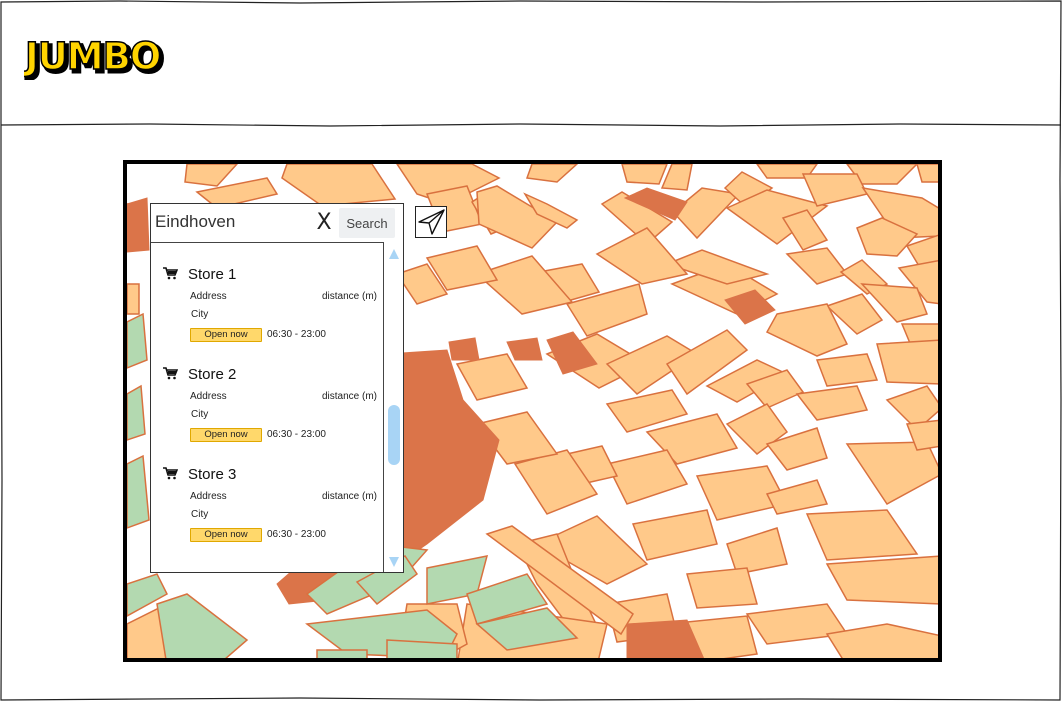 The height and width of the screenshot is (701, 1062). What do you see at coordinates (367, 223) in the screenshot?
I see `search-button: Search` at bounding box center [367, 223].